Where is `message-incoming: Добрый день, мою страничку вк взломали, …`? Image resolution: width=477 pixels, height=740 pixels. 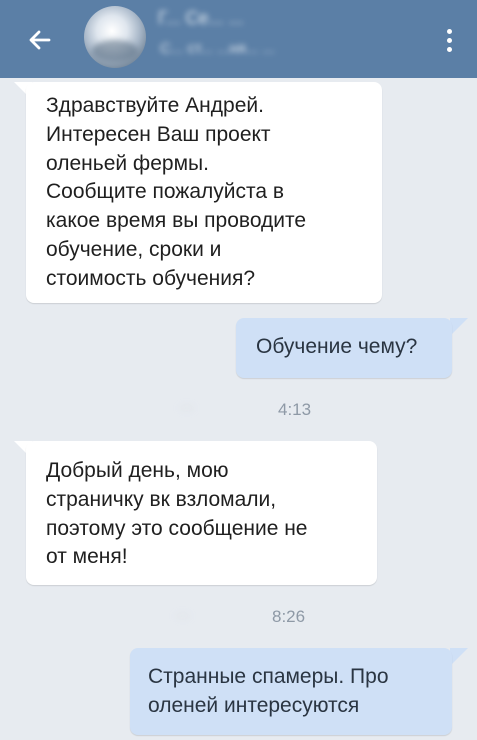
message-incoming: Добрый день, мою страничку вк взломали, … is located at coordinates (201, 513).